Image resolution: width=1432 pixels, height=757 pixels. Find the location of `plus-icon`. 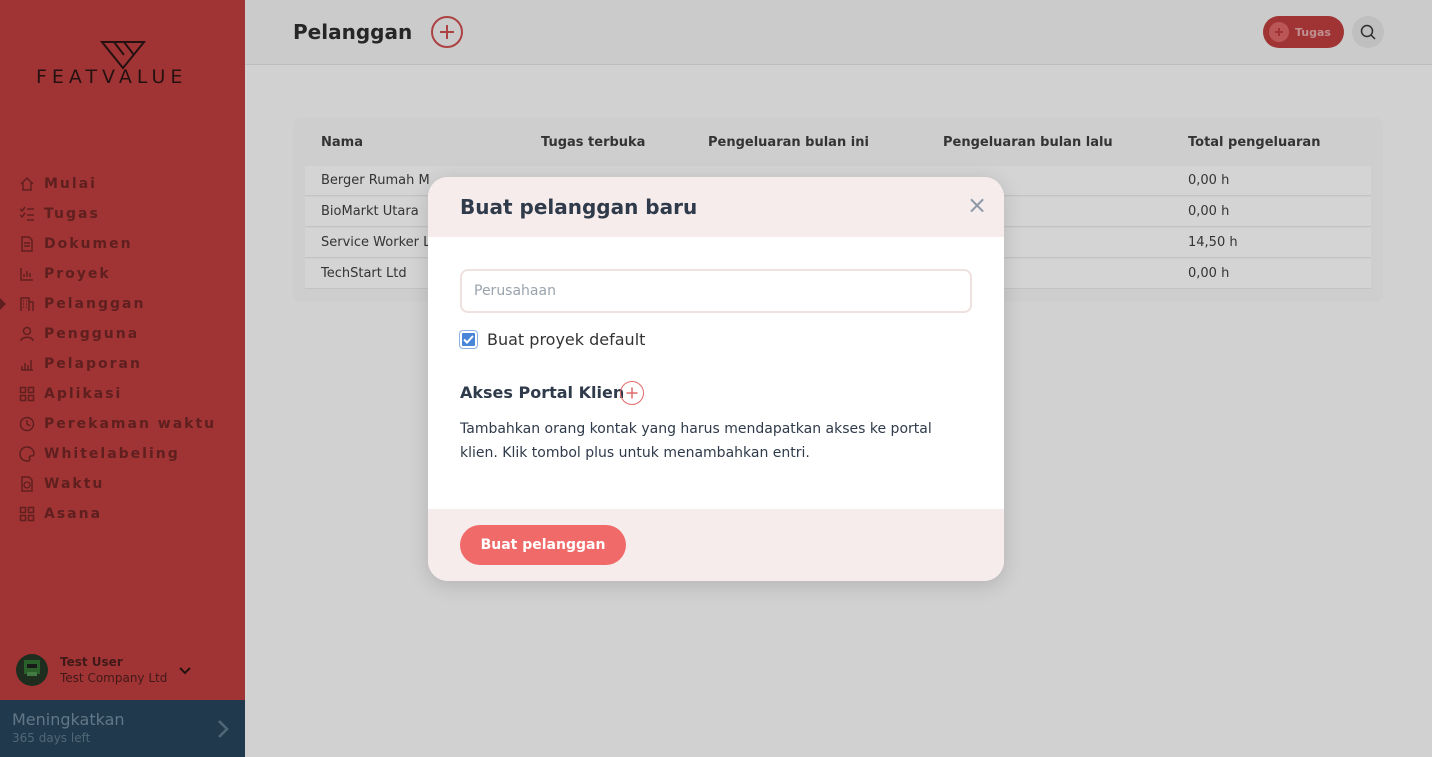

plus-icon is located at coordinates (632, 393).